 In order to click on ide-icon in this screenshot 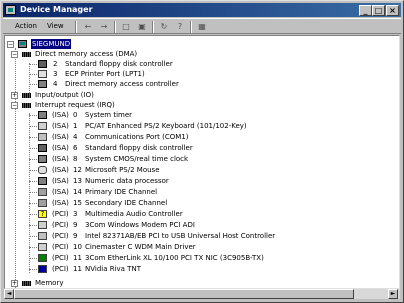, I will do `click(42, 192)`.